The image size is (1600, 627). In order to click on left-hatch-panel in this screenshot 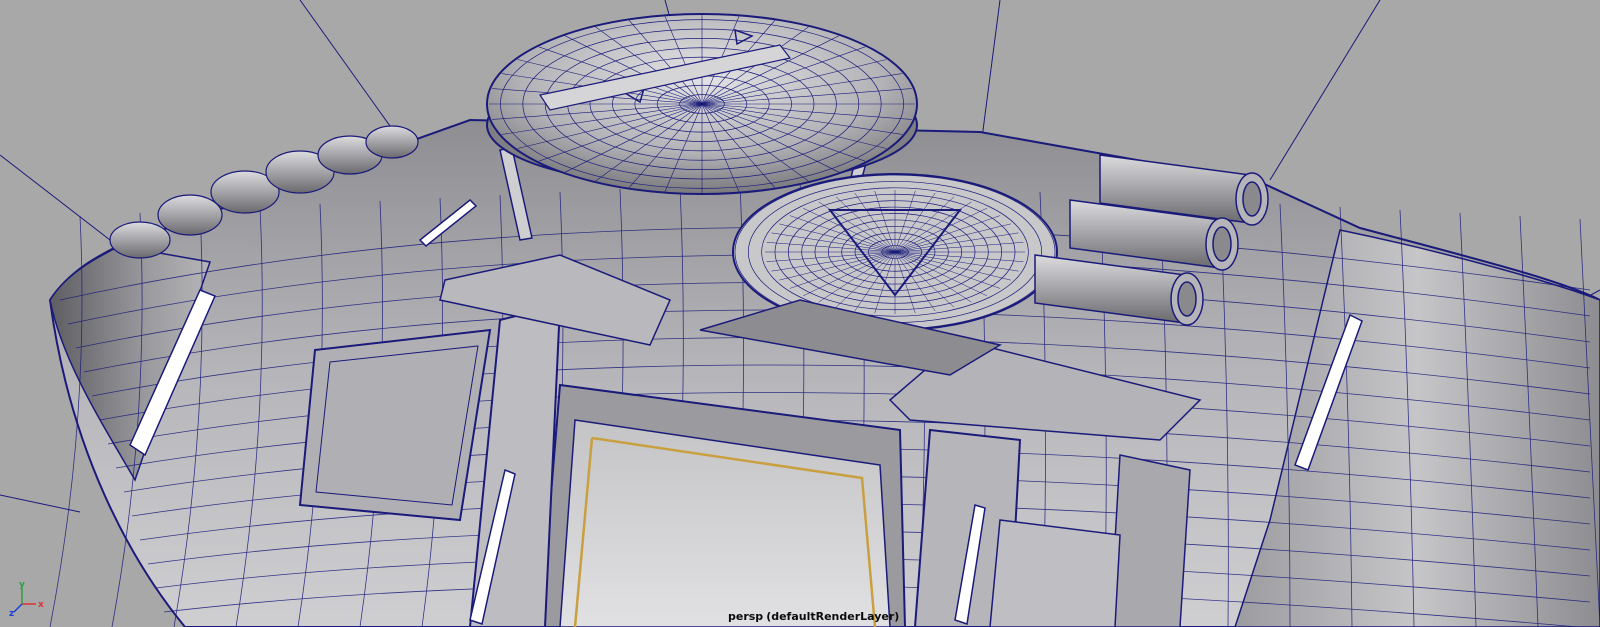, I will do `click(395, 425)`.